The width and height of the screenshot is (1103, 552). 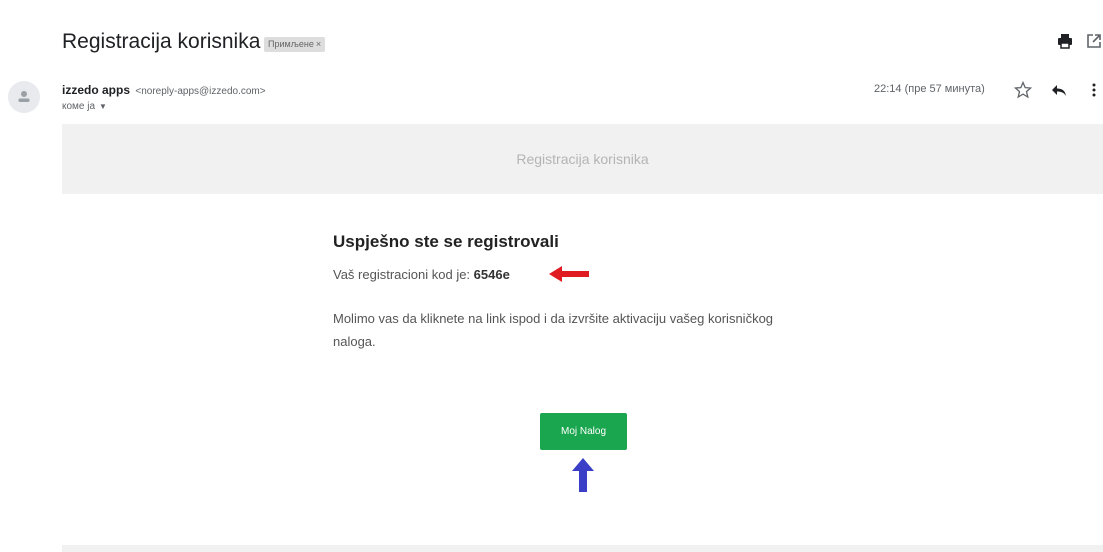 What do you see at coordinates (1096, 90) in the screenshot?
I see `more-vertical-icon` at bounding box center [1096, 90].